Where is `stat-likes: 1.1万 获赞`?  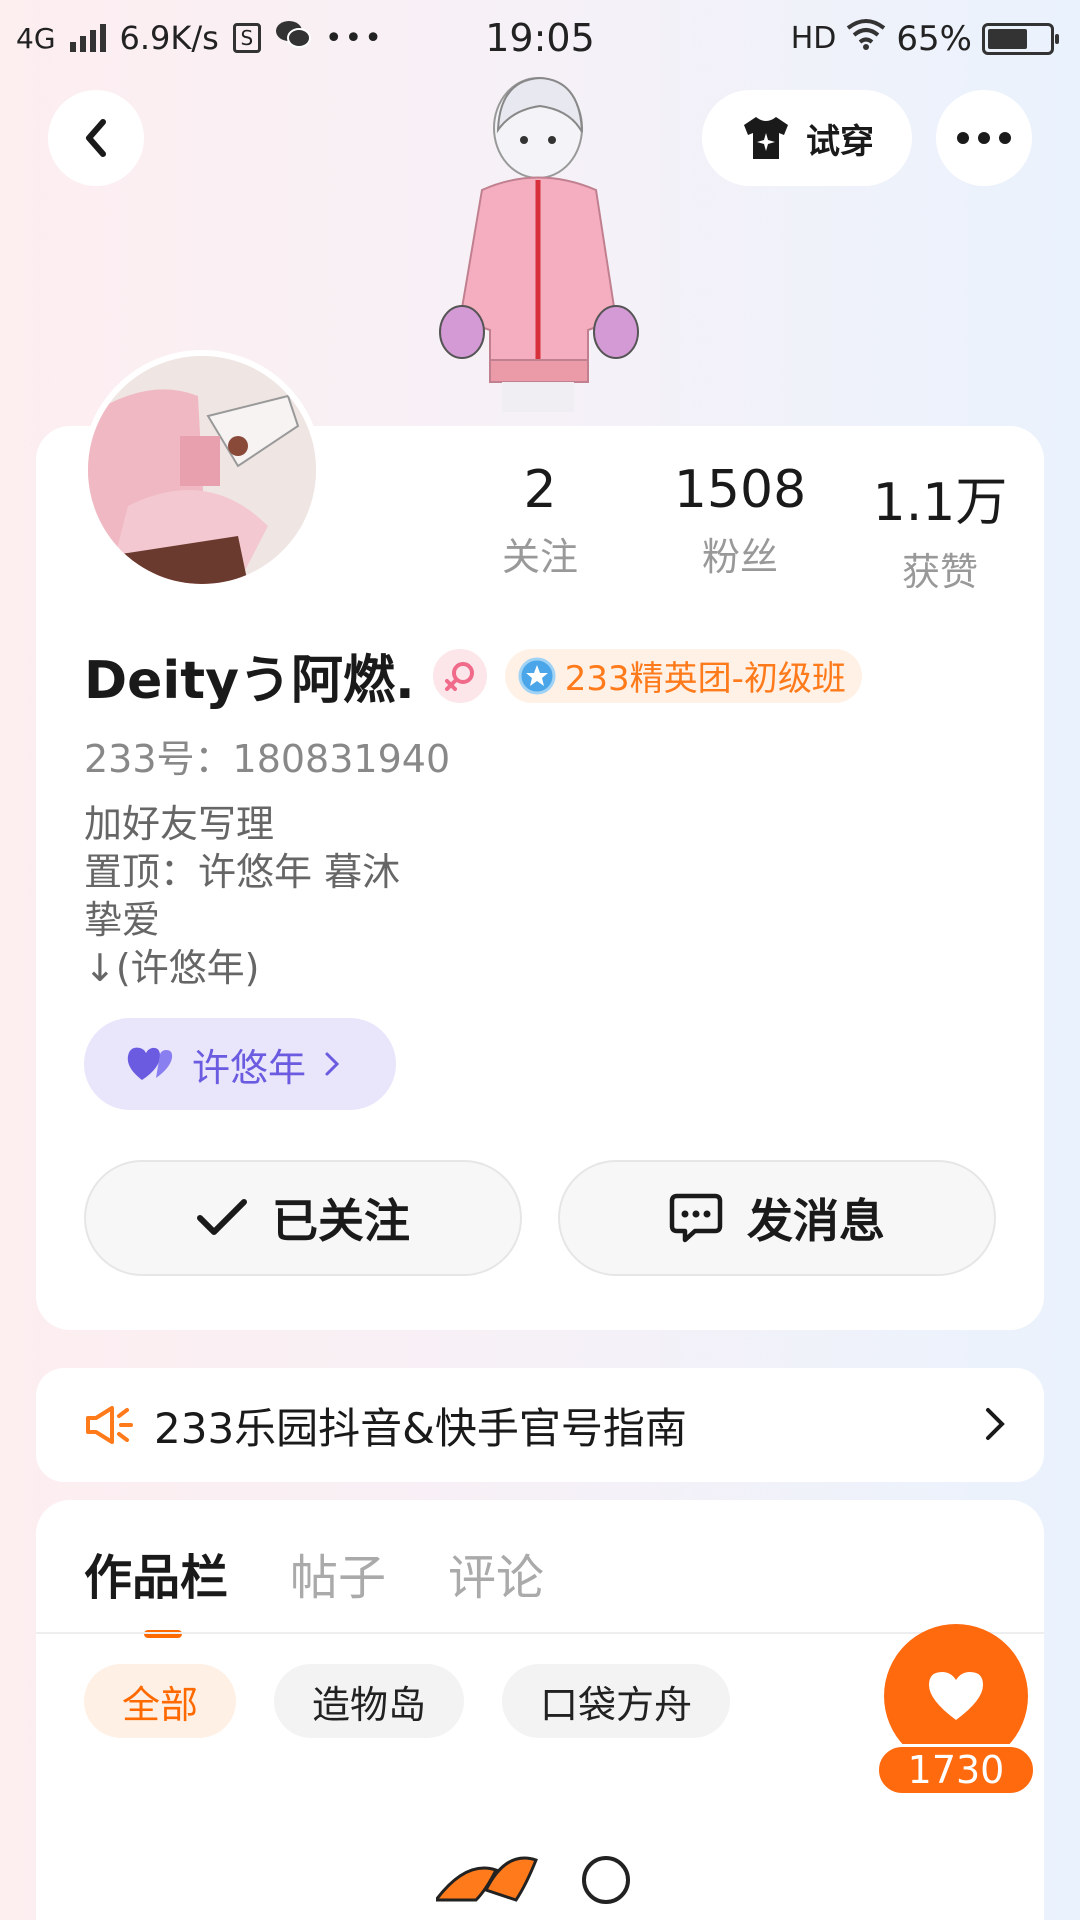
stat-likes: 1.1万 获赞 is located at coordinates (940, 528).